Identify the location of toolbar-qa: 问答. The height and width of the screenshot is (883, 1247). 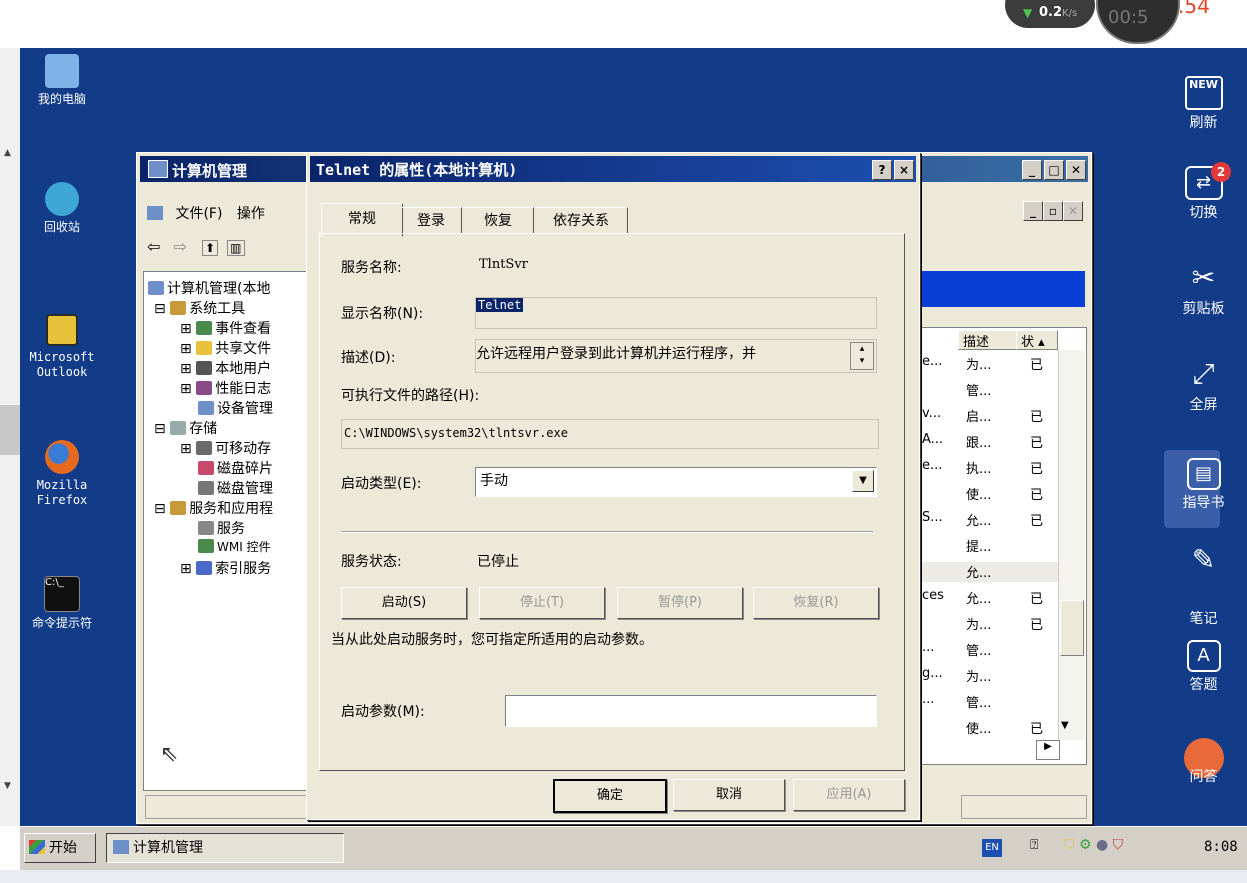
(1203, 769).